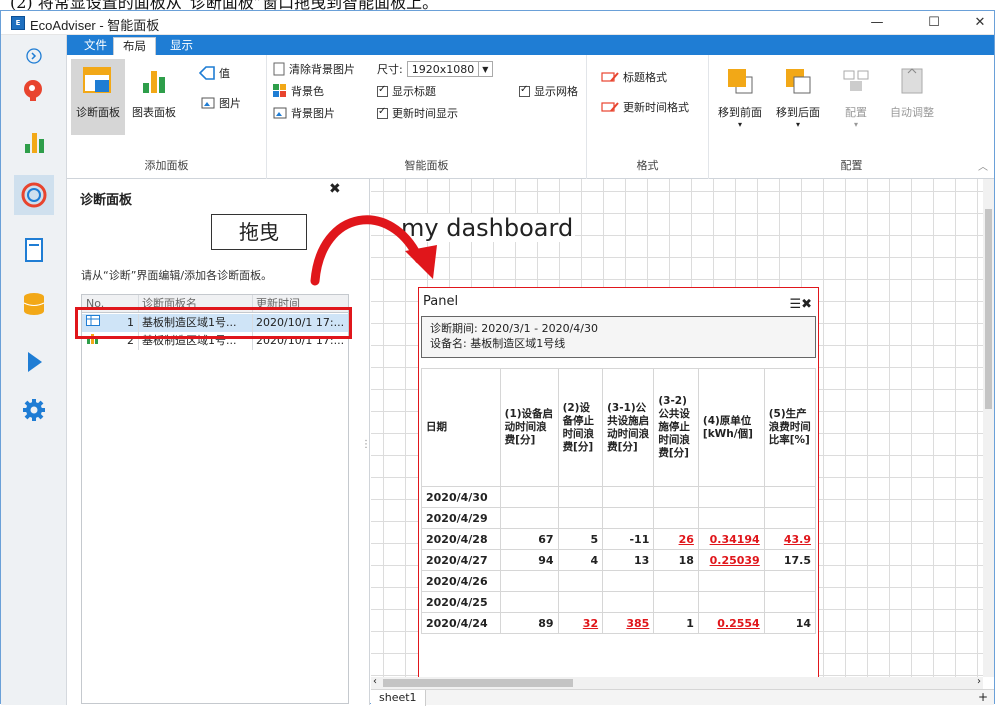 The width and height of the screenshot is (995, 706). Describe the element at coordinates (580, 623) in the screenshot. I see `table-cell: 32` at that location.